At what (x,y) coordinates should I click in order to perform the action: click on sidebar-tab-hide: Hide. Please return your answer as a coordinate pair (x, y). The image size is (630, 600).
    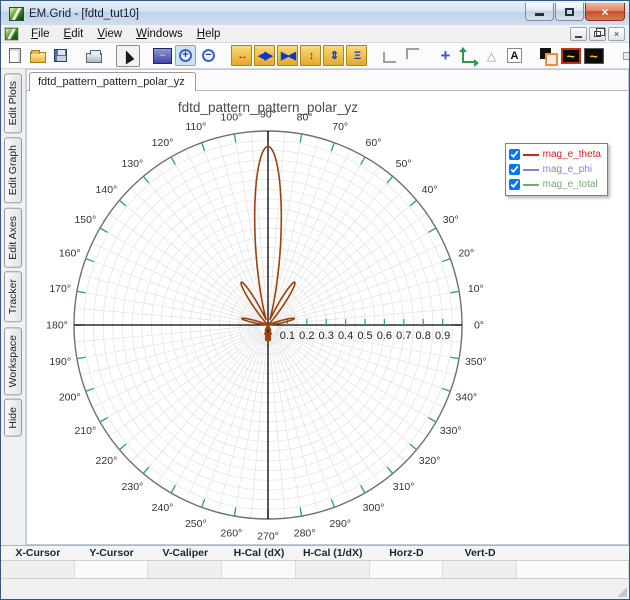
    Looking at the image, I should click on (13, 417).